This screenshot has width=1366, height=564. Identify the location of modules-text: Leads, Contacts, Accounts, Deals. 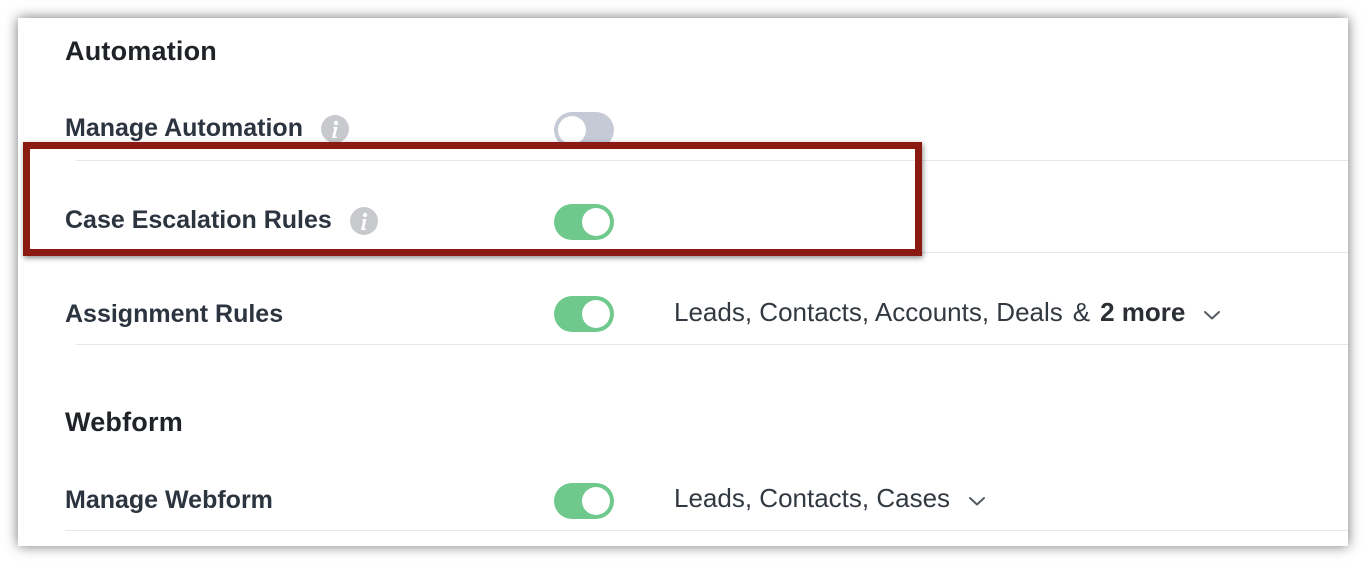
(868, 312).